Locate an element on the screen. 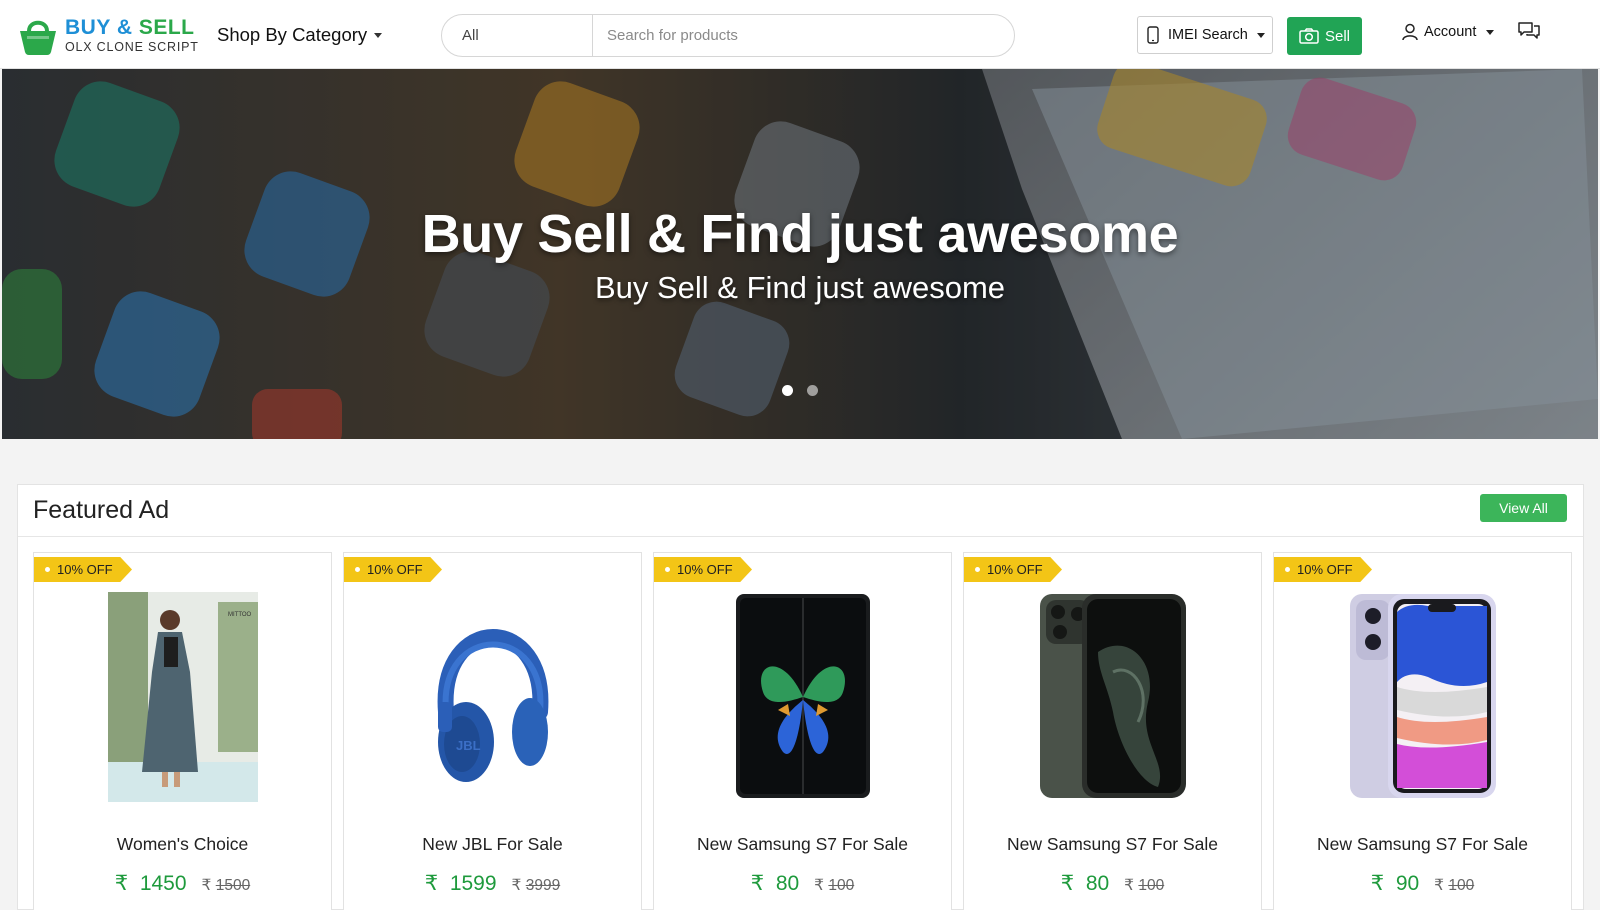 Image resolution: width=1600 pixels, height=910 pixels. svg-text: JBL is located at coordinates (468, 745).